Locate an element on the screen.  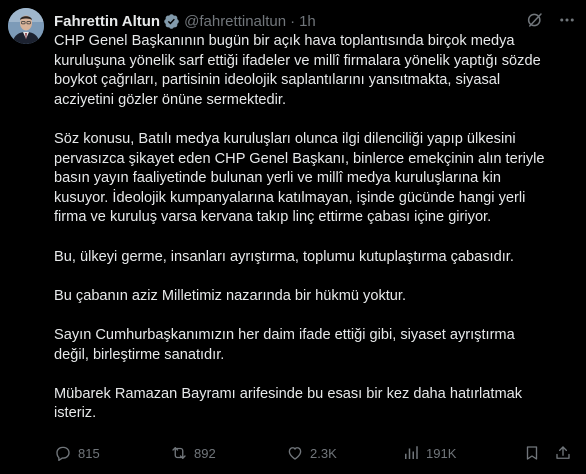
share-button is located at coordinates (563, 453).